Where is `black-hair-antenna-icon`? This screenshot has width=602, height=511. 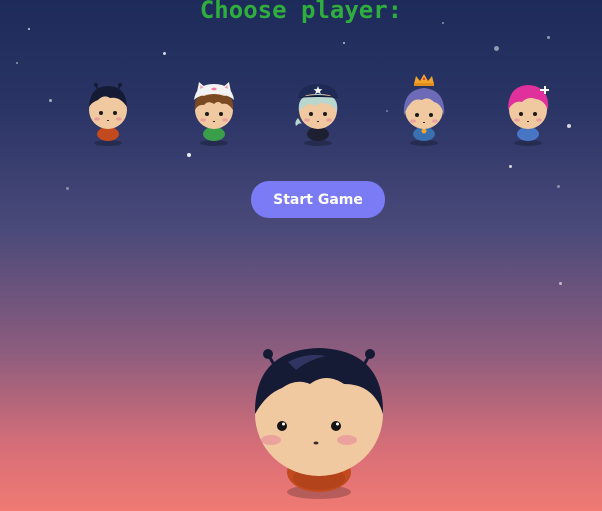 black-hair-antenna-icon is located at coordinates (108, 114).